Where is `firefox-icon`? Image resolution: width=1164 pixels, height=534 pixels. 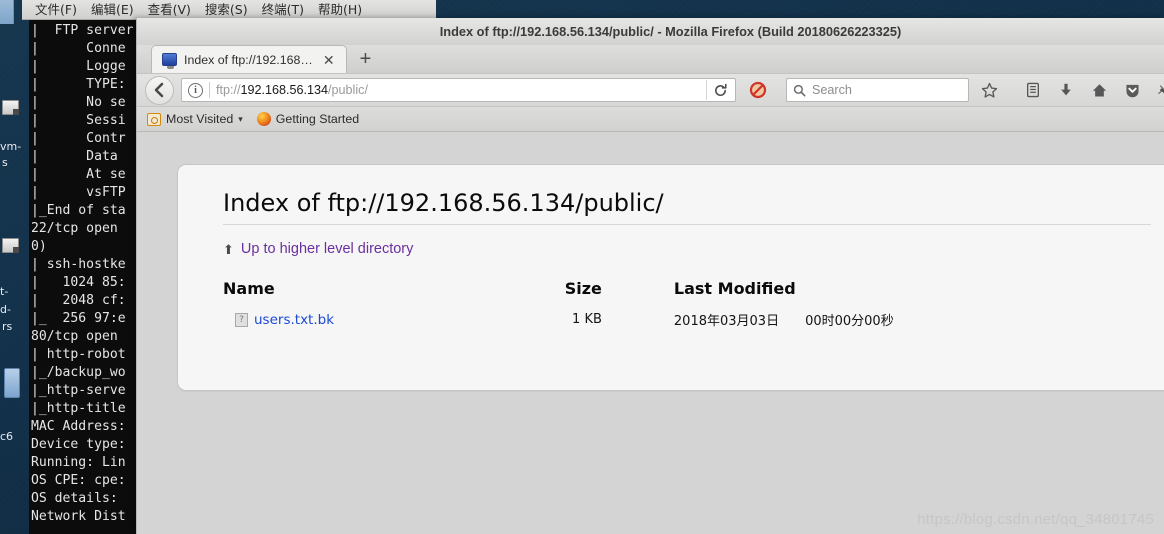 firefox-icon is located at coordinates (263, 119).